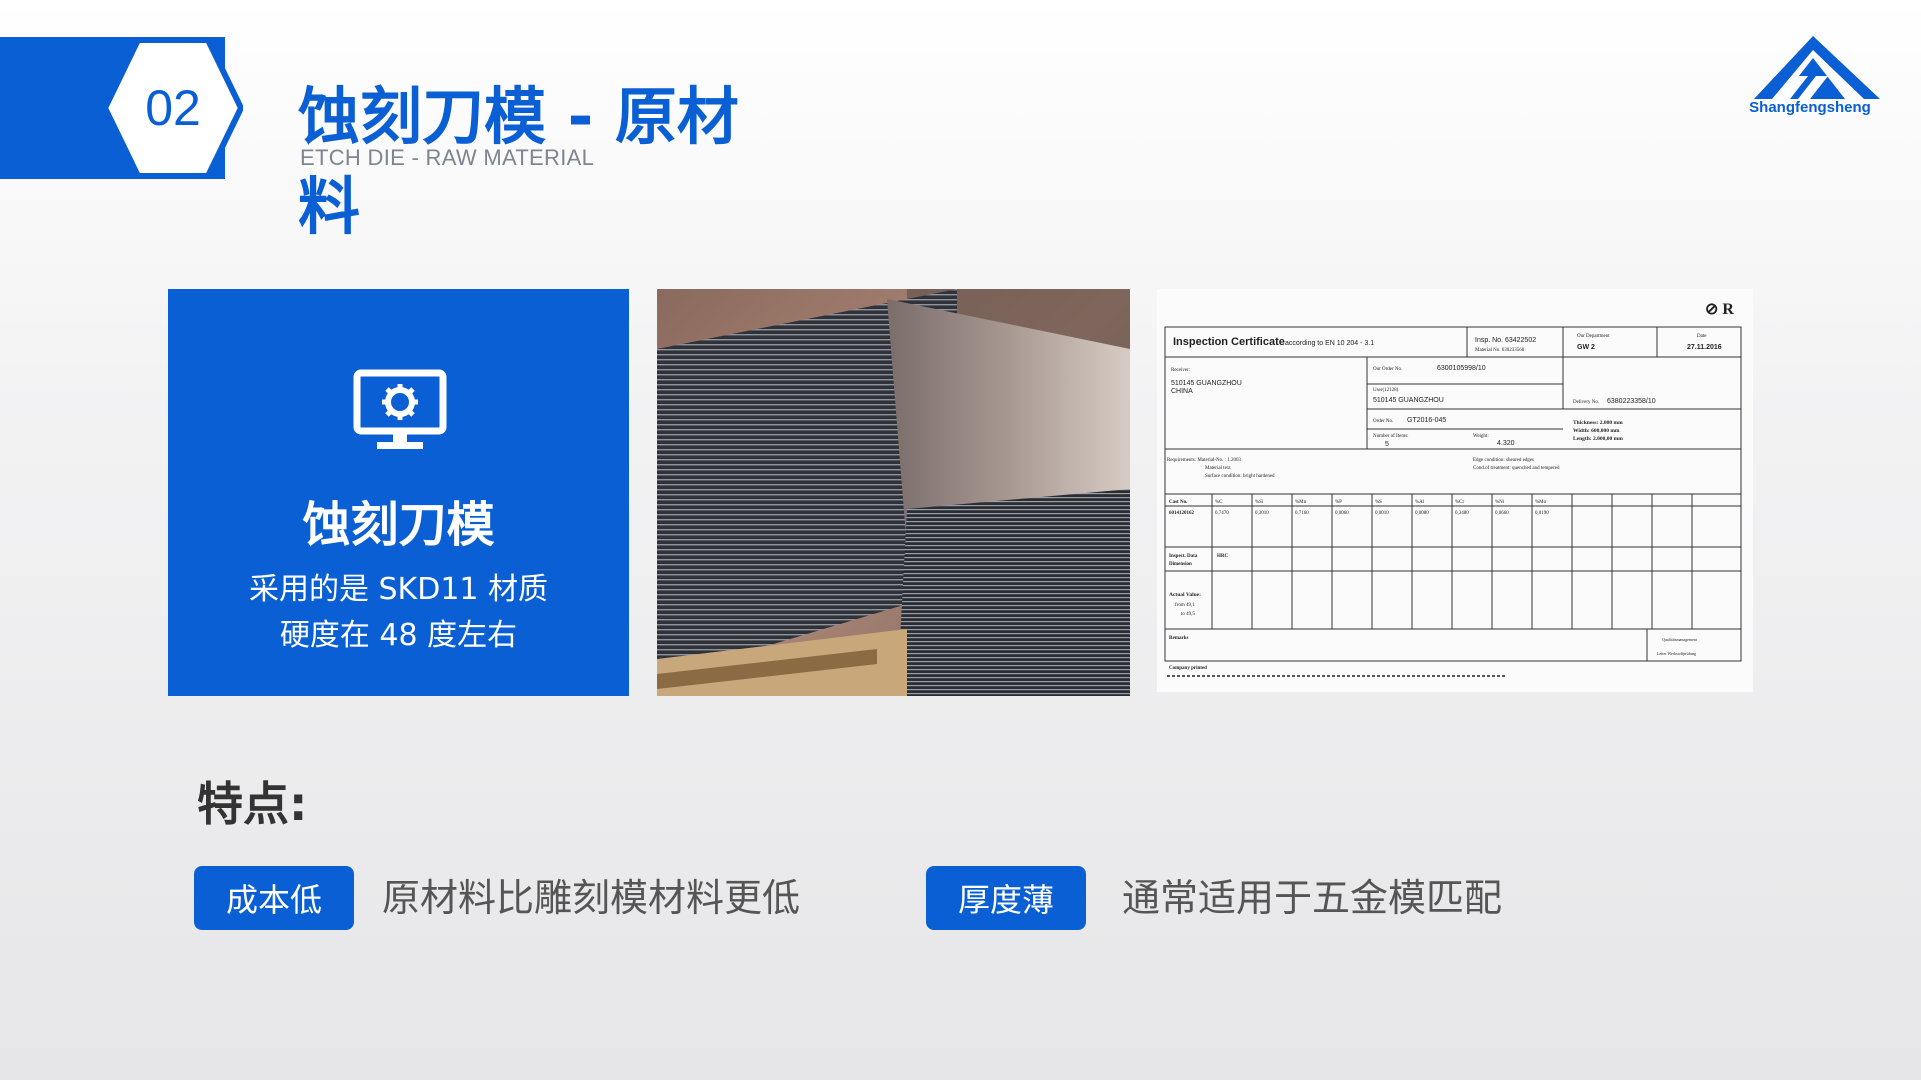 The image size is (1921, 1080). Describe the element at coordinates (274, 898) in the screenshot. I see `feature-tag-cost: 成本低` at that location.